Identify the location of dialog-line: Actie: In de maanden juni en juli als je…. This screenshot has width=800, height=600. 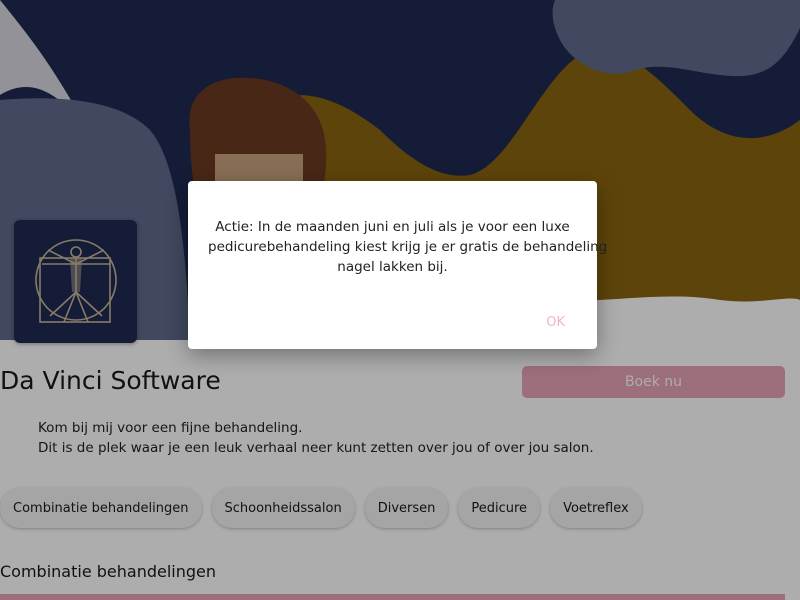
(392, 227).